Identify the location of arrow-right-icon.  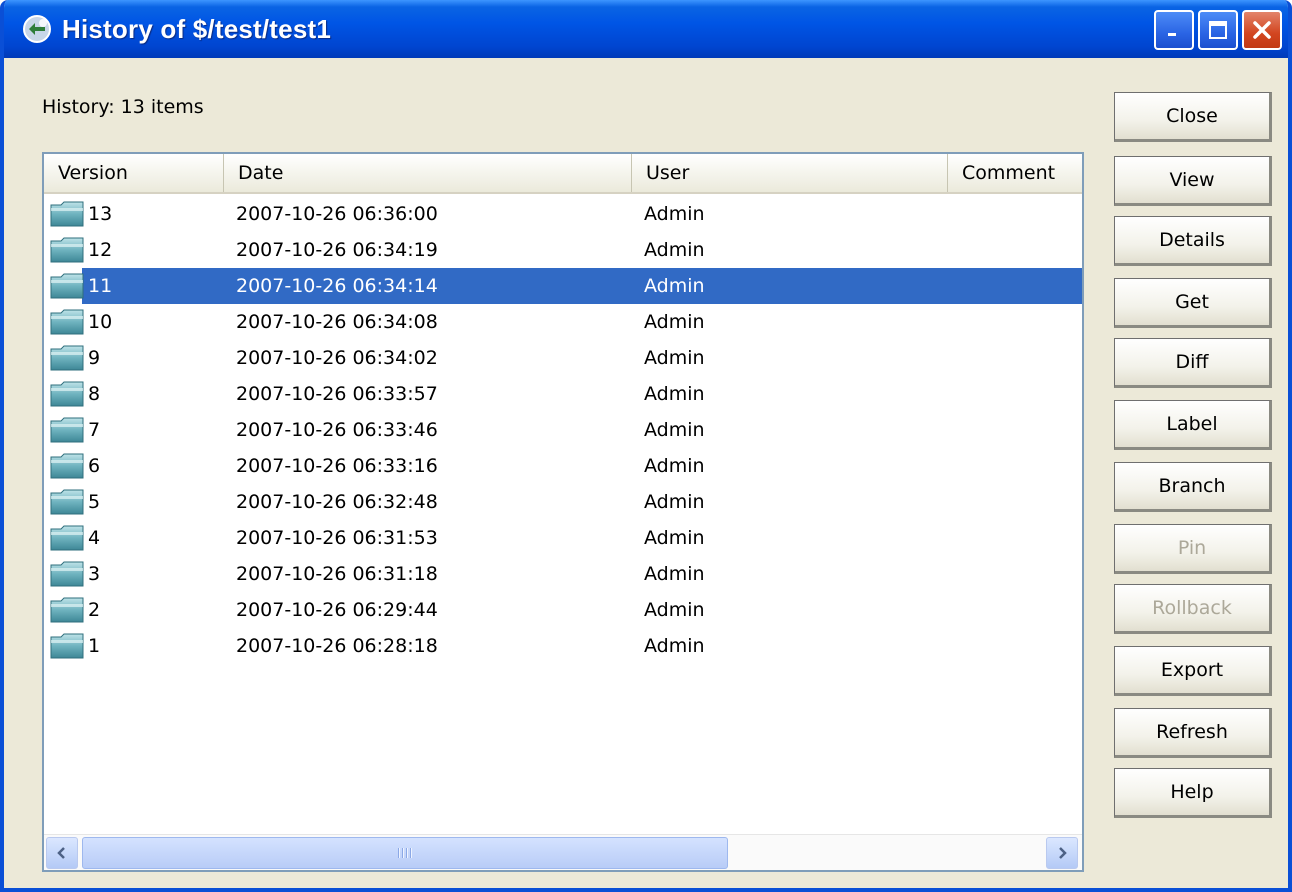
(1063, 853).